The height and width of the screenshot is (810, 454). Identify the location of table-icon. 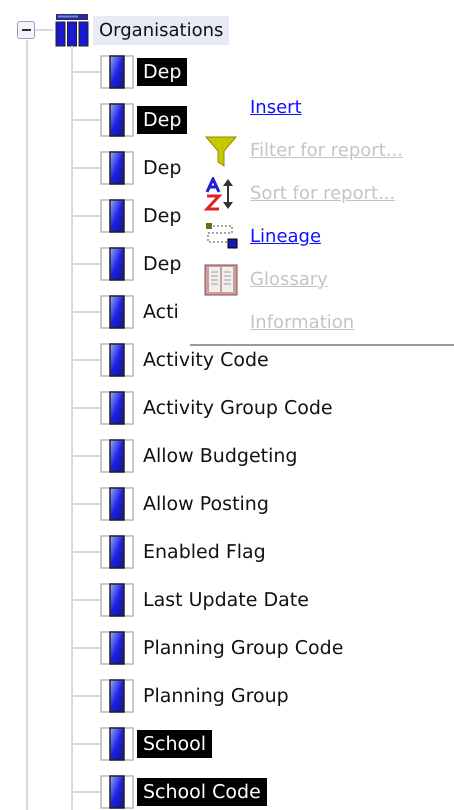
(72, 30).